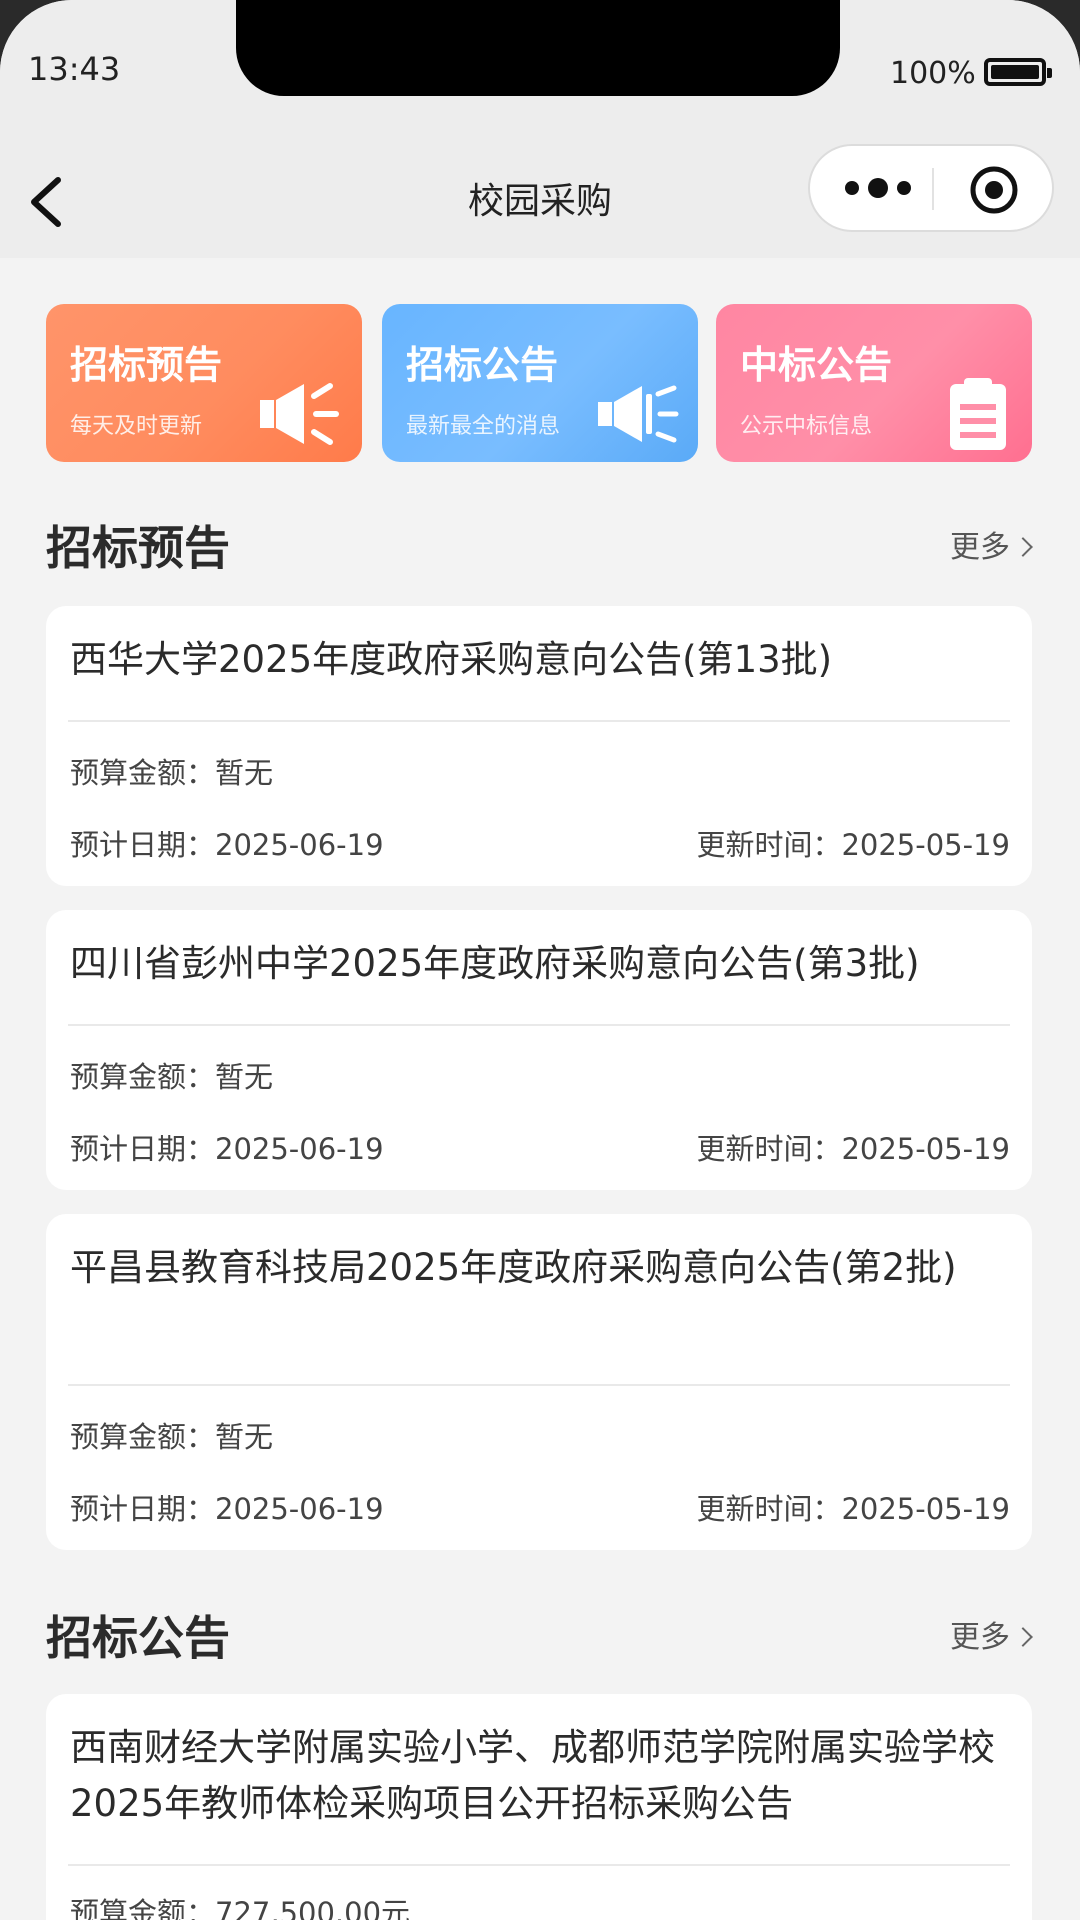 The width and height of the screenshot is (1080, 1920). What do you see at coordinates (540, 129) in the screenshot?
I see `top-bar: 13:43 100% 校园采购` at bounding box center [540, 129].